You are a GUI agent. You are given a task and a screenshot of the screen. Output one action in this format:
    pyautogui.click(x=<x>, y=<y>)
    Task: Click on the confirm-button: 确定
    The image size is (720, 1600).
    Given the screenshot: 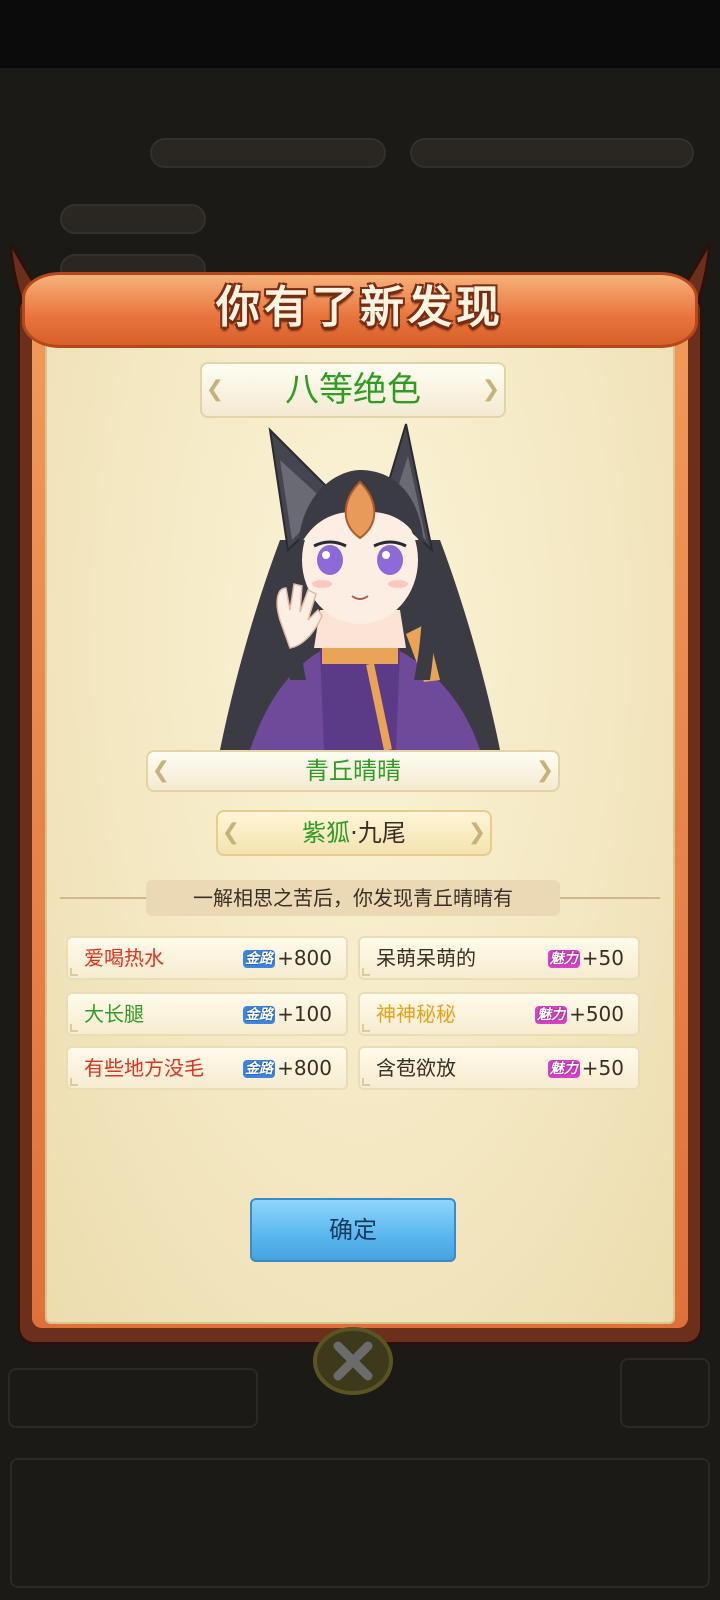 What is the action you would take?
    pyautogui.click(x=353, y=1230)
    